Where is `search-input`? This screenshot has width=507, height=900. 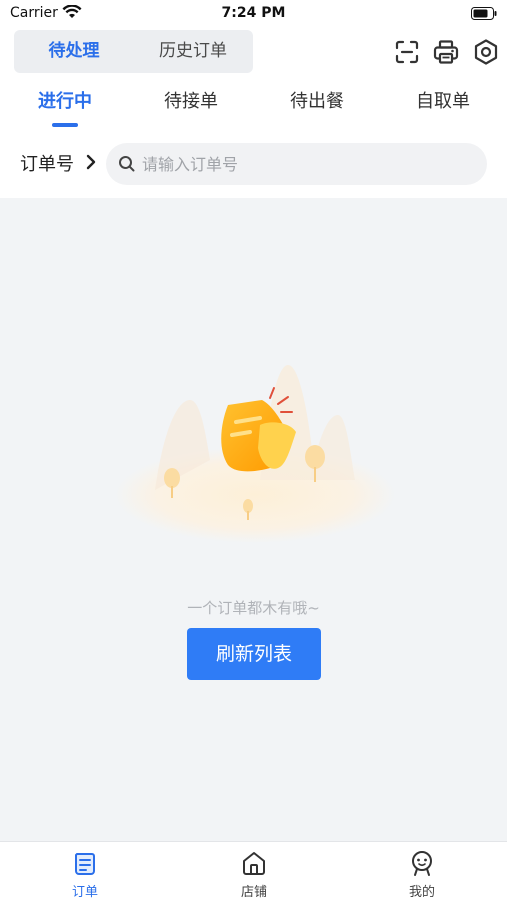 search-input is located at coordinates (307, 164).